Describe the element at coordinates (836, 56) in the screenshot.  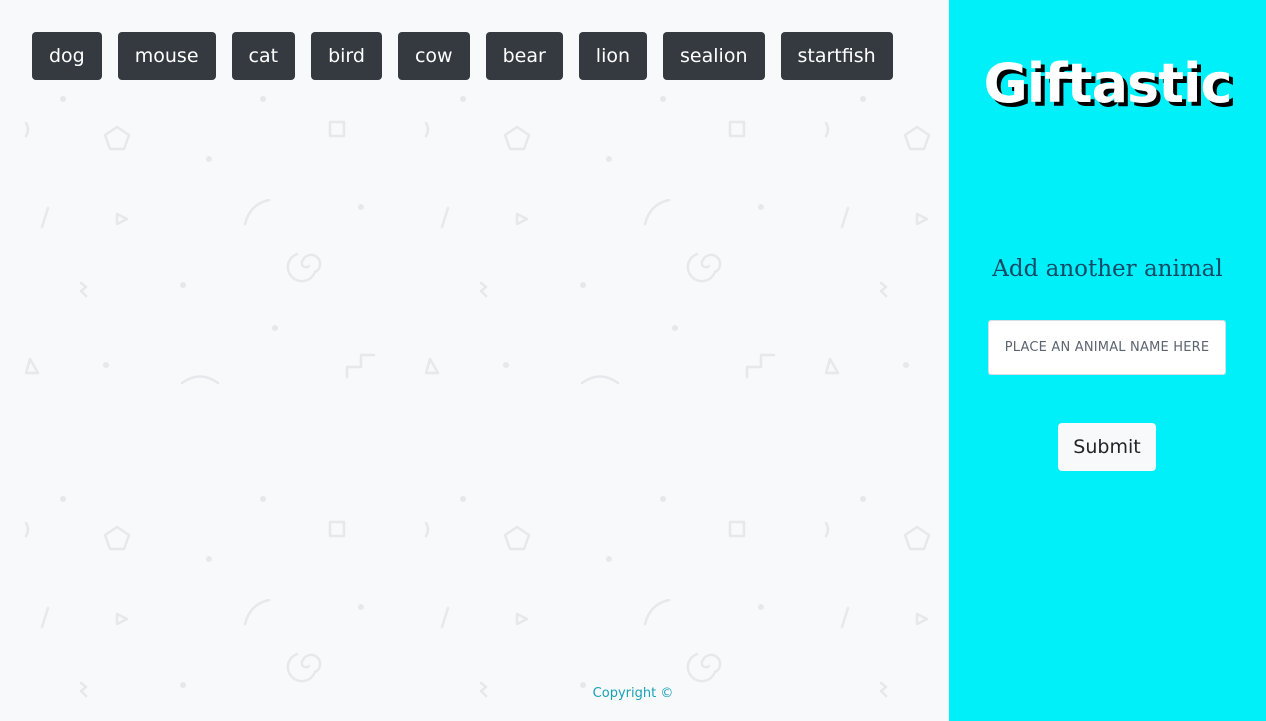
I see `animal-button-startfish: startfish` at that location.